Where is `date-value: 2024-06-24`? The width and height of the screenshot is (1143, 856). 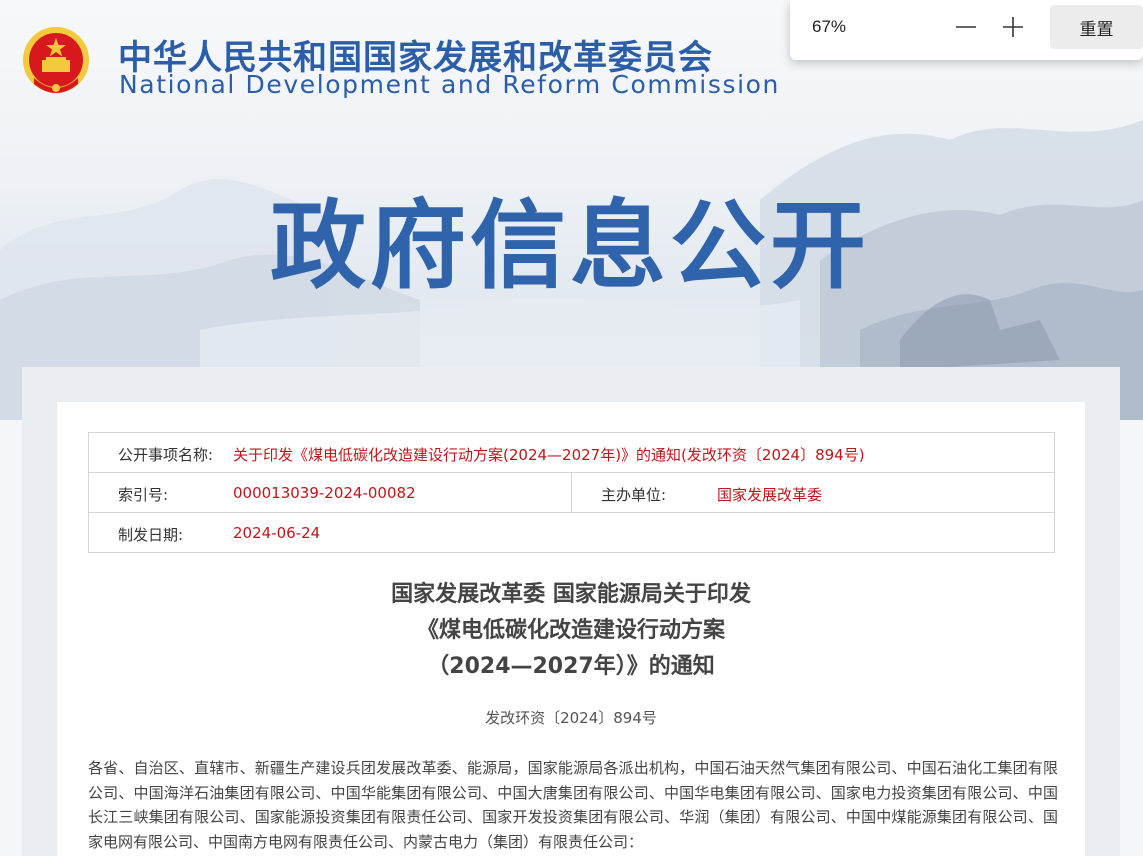
date-value: 2024-06-24 is located at coordinates (277, 533).